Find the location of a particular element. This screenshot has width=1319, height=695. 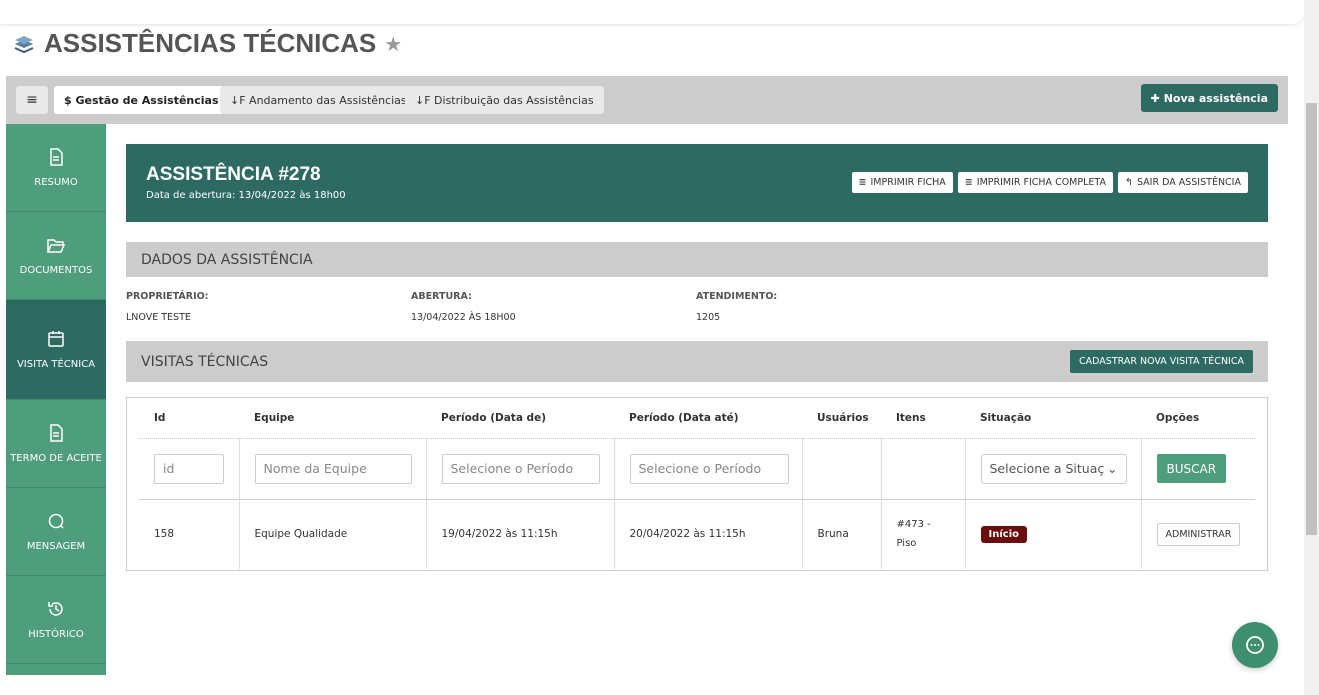

col-header-itens: Itens is located at coordinates (923, 418).